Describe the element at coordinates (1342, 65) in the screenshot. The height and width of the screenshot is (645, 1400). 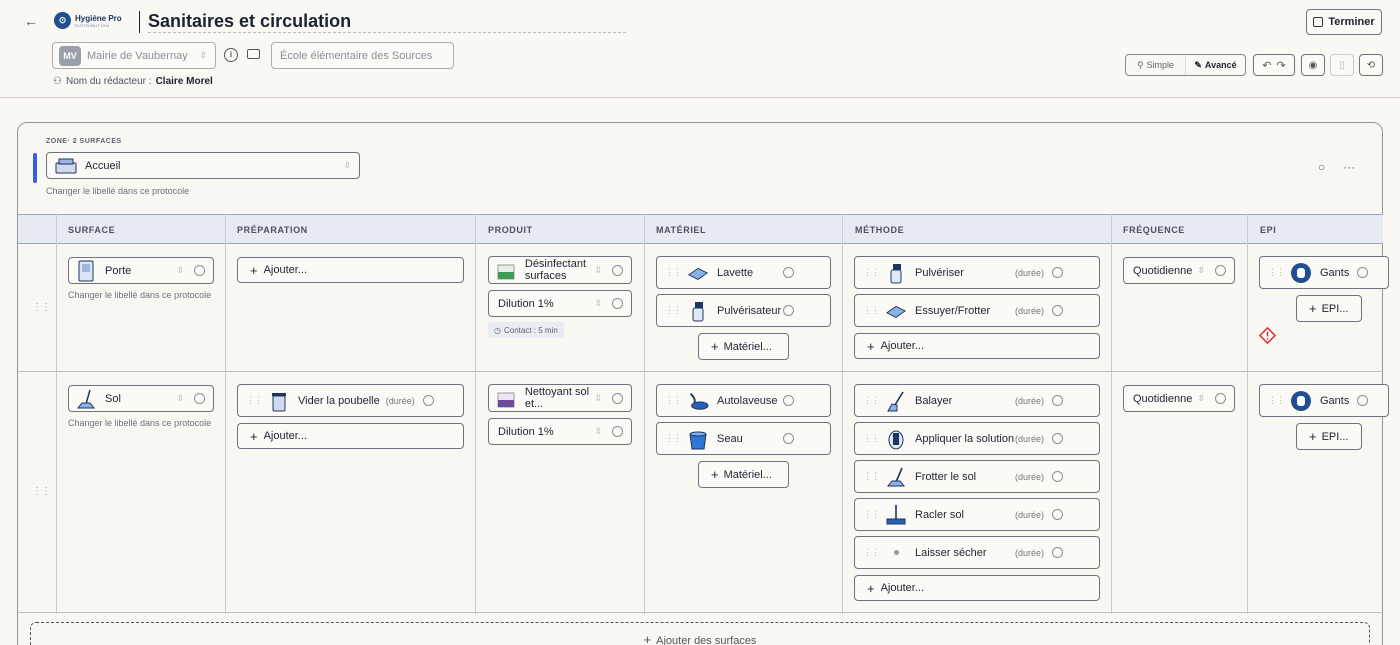
I see `export-button: ▯` at that location.